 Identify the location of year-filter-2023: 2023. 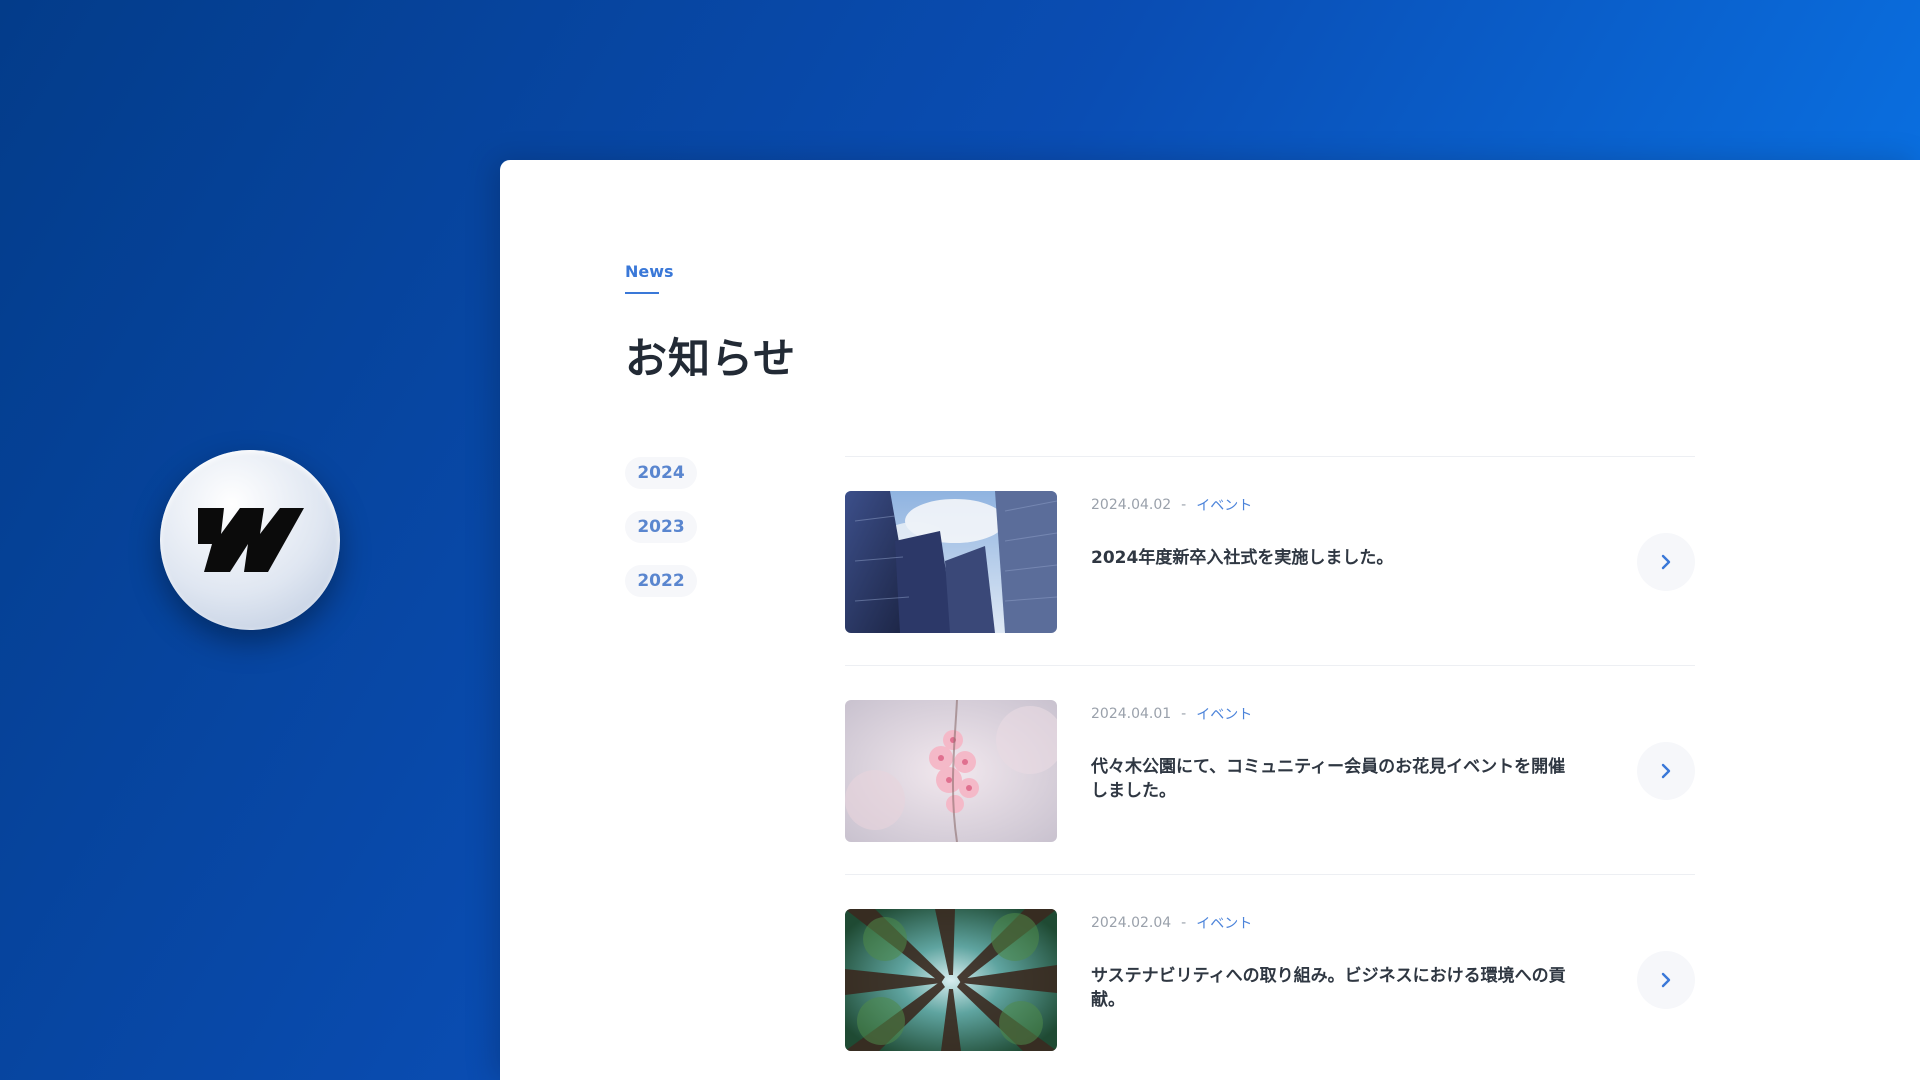
(661, 527).